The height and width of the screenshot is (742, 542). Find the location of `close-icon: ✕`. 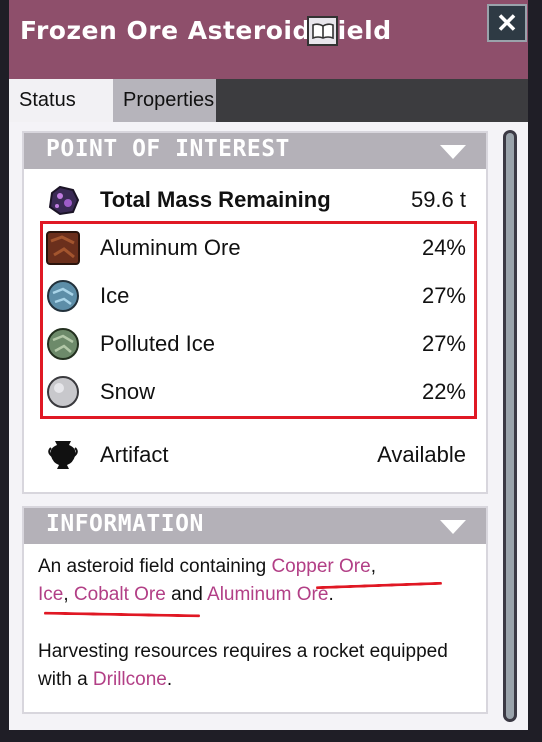

close-icon: ✕ is located at coordinates (507, 22).